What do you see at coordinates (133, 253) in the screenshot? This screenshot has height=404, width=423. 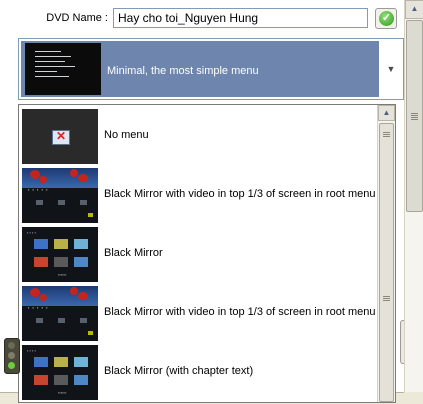 I see `option-label: Black Mirror` at bounding box center [133, 253].